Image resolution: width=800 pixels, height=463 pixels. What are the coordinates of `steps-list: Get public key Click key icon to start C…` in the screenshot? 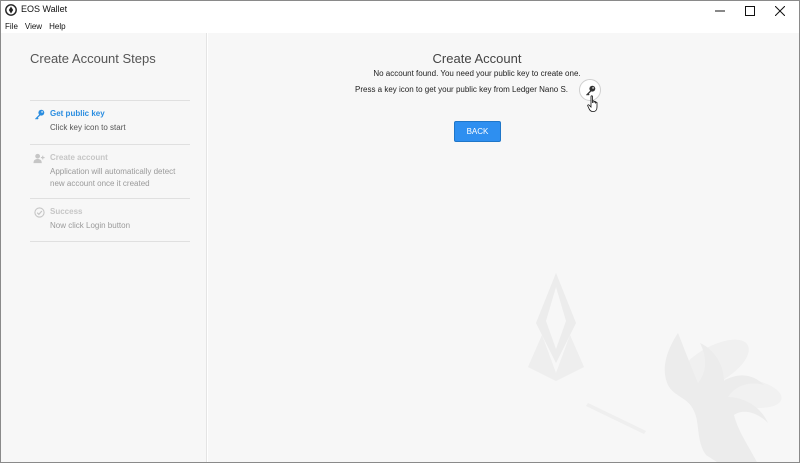 It's located at (110, 171).